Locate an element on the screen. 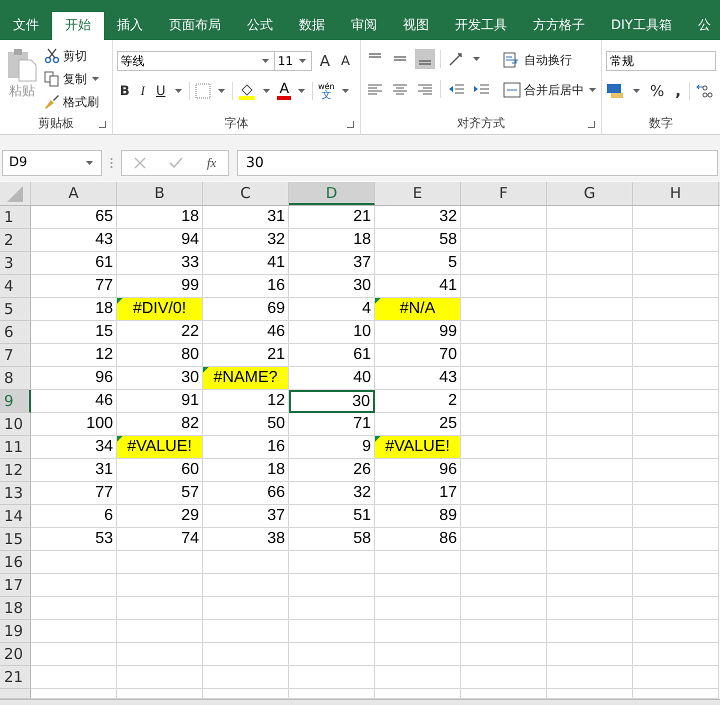 This screenshot has width=720, height=705. table-cell: 77 is located at coordinates (74, 286).